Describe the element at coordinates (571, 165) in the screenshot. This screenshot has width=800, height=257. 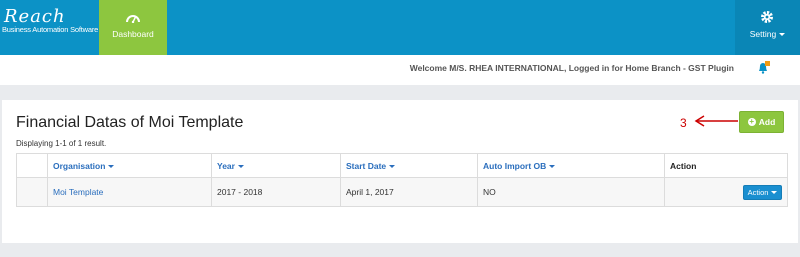
I see `column-header-auto-import-ob: Auto Import OB` at that location.